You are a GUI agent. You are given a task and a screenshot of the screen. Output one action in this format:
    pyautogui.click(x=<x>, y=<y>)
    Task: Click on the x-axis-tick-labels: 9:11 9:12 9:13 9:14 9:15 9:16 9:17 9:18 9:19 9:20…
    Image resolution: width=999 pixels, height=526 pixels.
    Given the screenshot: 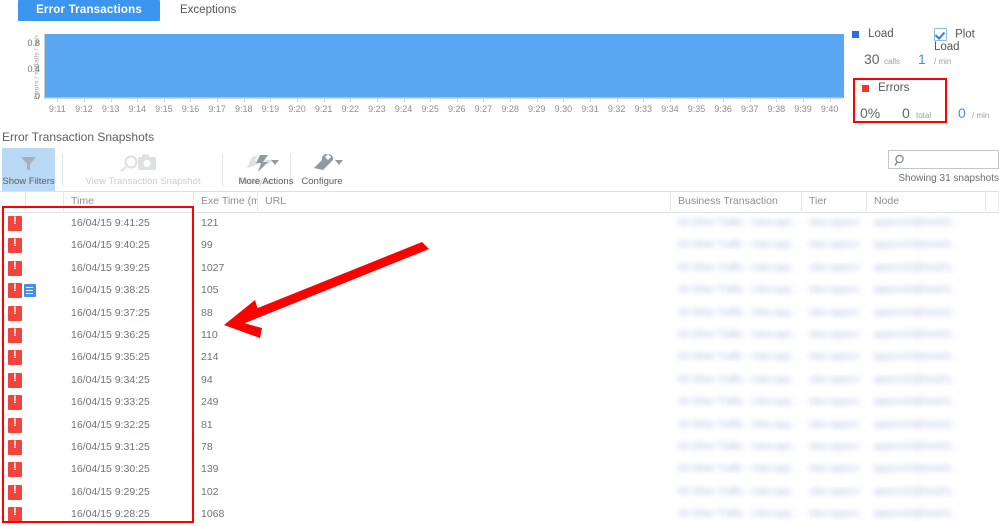 What is the action you would take?
    pyautogui.click(x=445, y=112)
    